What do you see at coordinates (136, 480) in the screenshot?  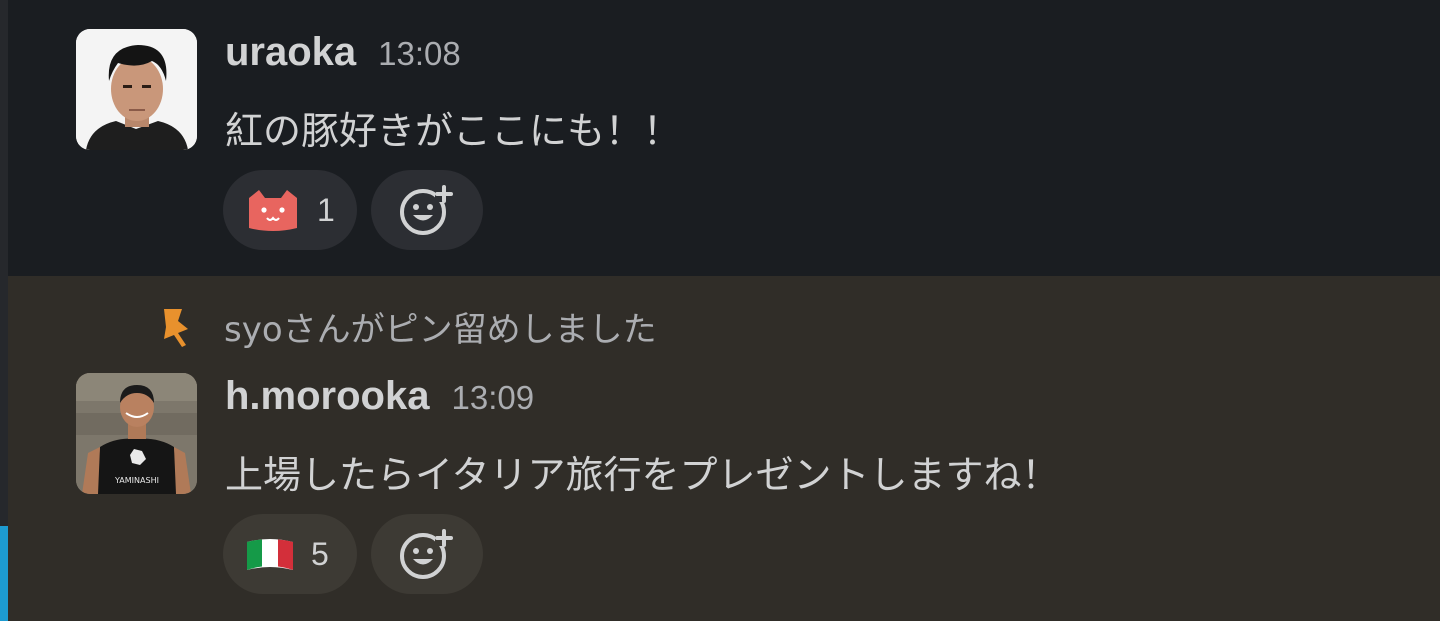 I see `avatar-shirt-text: YAMINASHI` at bounding box center [136, 480].